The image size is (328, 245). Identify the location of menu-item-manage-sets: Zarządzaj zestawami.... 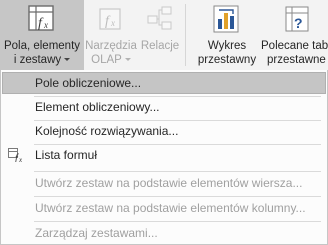
(164, 233).